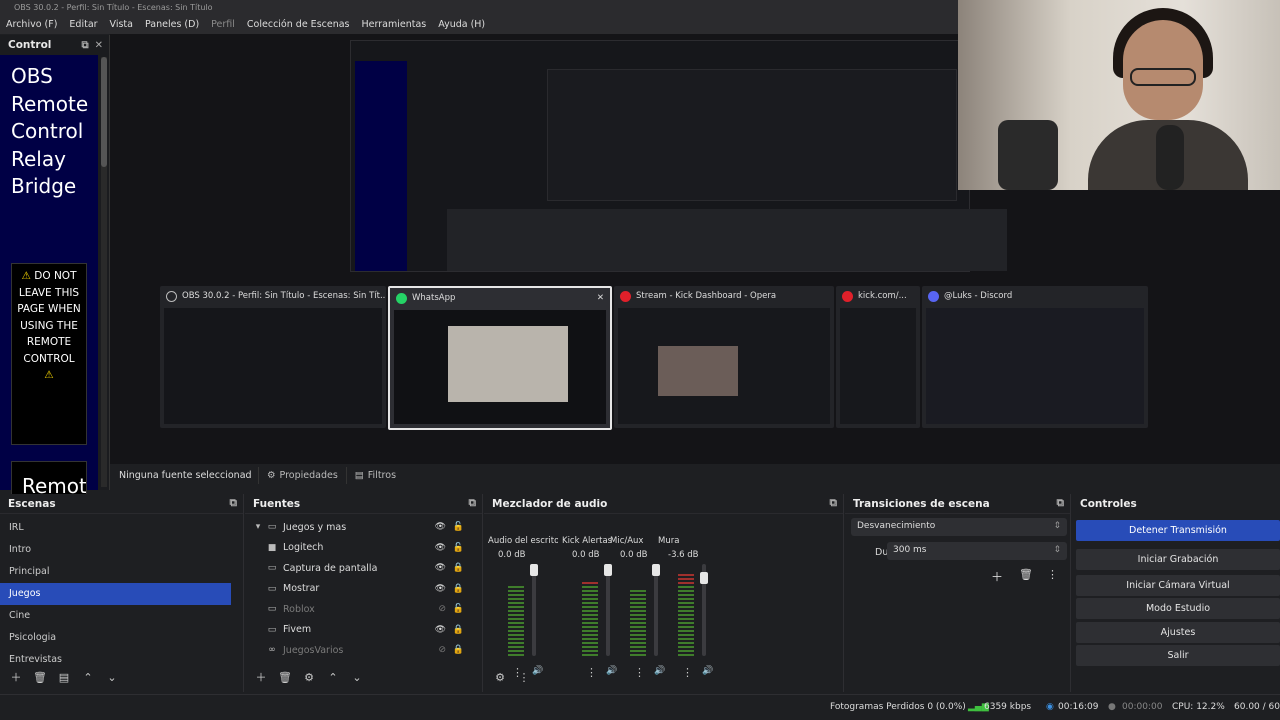  What do you see at coordinates (366, 630) in the screenshot?
I see `source-item: ▭ Fivem 👁 🔒` at bounding box center [366, 630].